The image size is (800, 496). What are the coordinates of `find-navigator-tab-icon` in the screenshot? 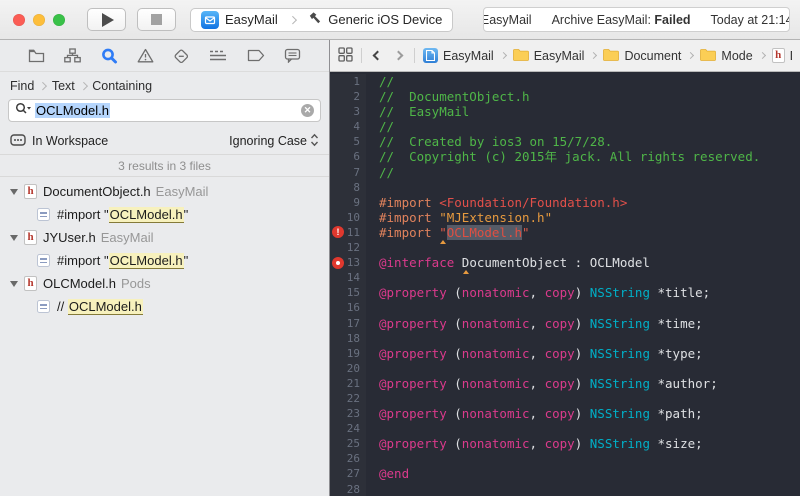 It's located at (109, 56).